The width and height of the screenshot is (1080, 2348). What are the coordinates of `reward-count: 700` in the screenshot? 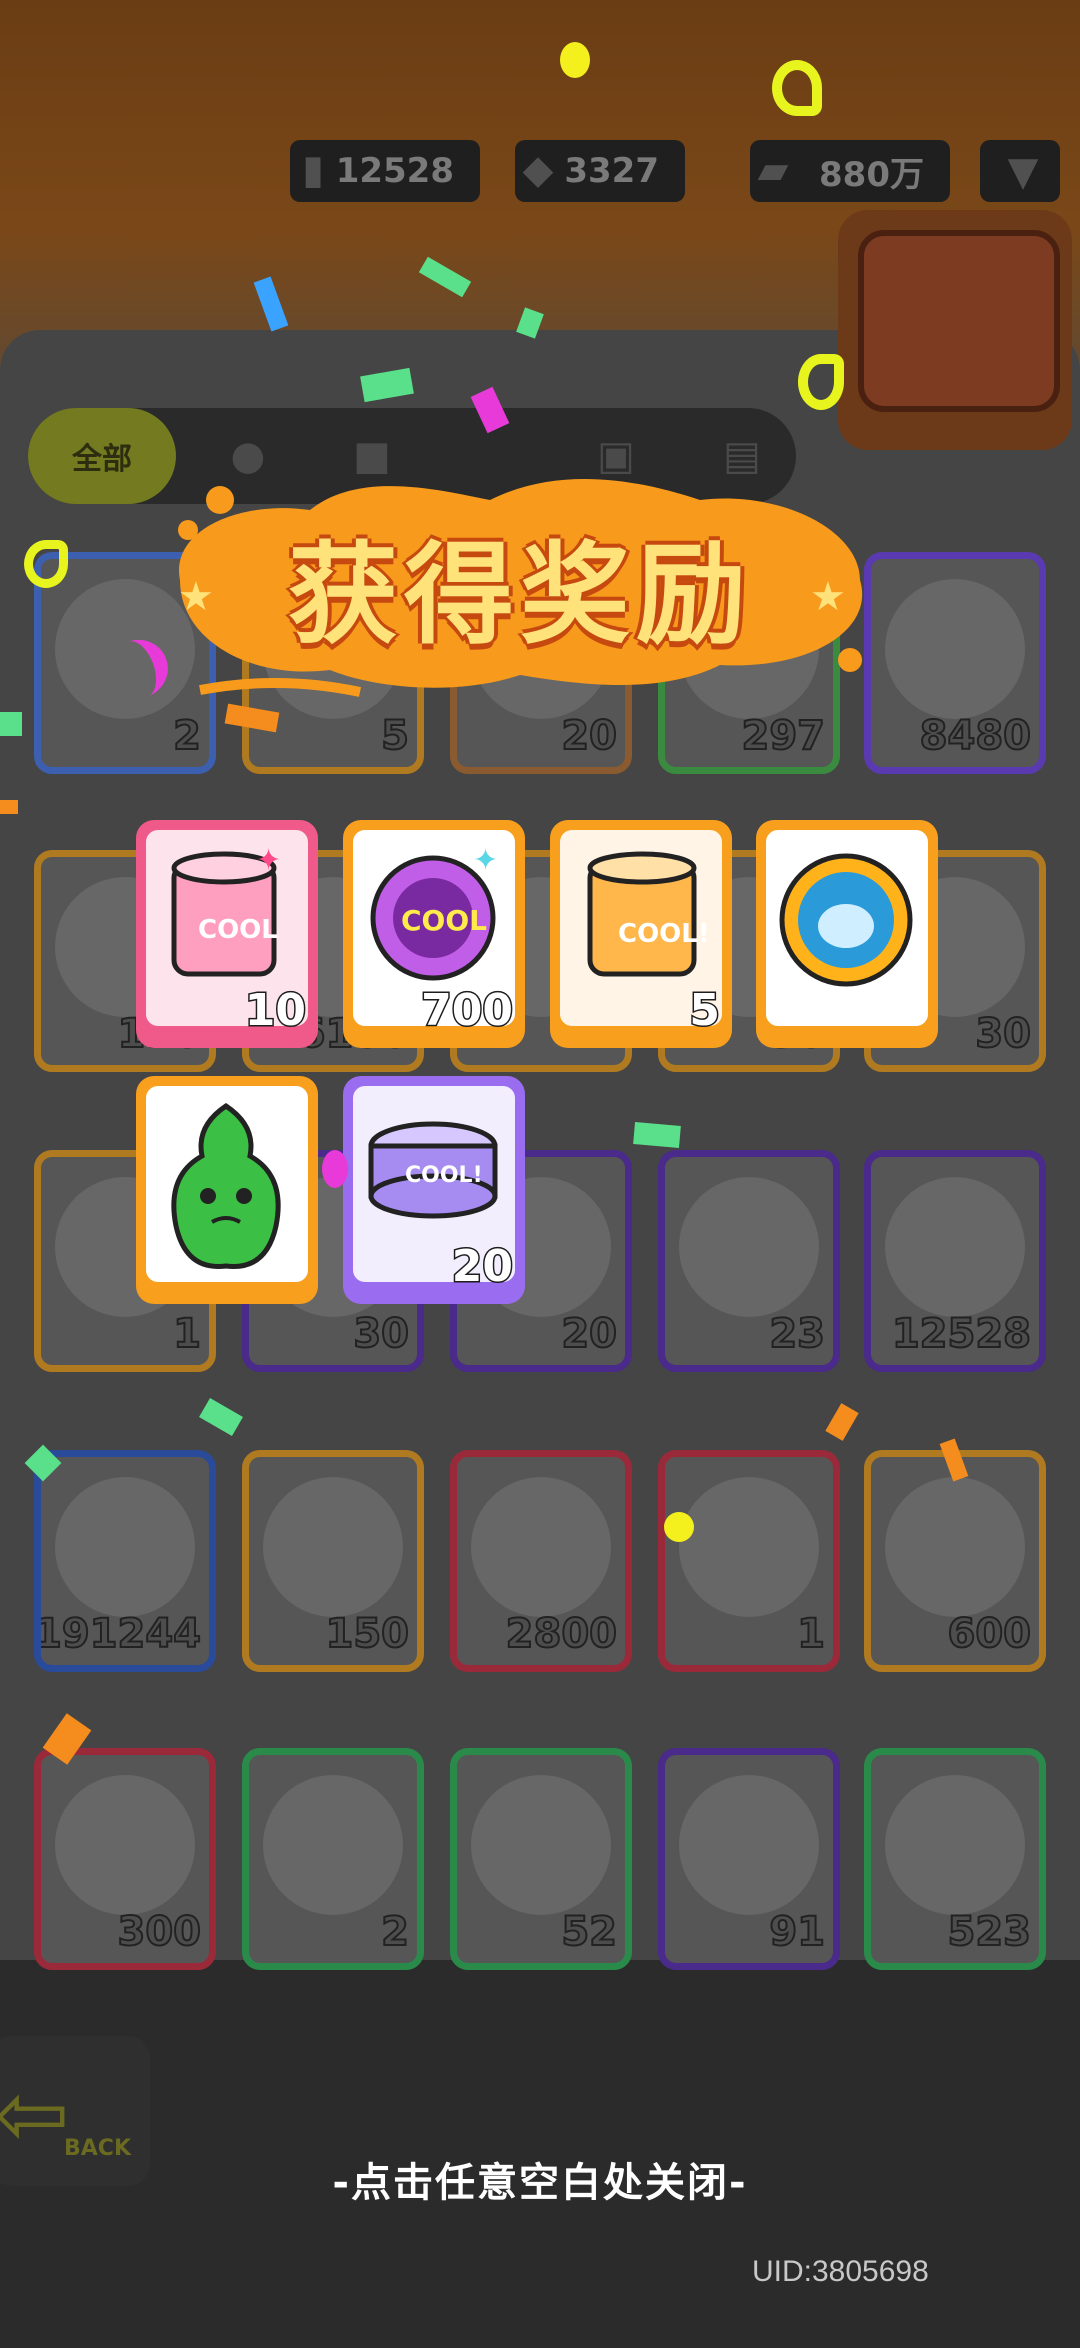 It's located at (467, 1011).